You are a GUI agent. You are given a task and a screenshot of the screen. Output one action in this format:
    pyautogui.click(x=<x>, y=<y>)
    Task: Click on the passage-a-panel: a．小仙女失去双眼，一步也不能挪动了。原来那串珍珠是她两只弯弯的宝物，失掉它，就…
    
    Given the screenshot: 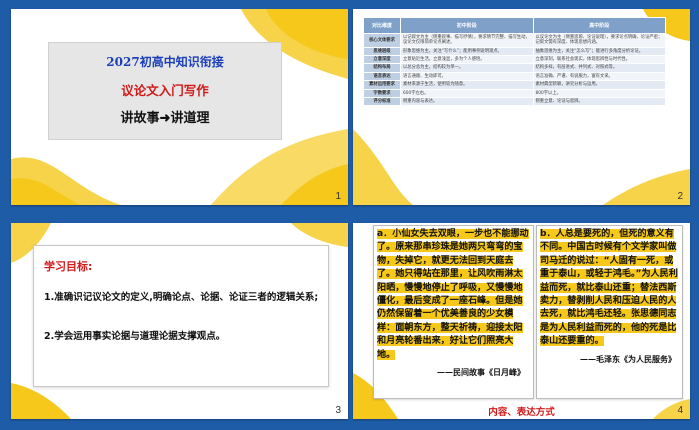 What is the action you would take?
    pyautogui.click(x=453, y=312)
    